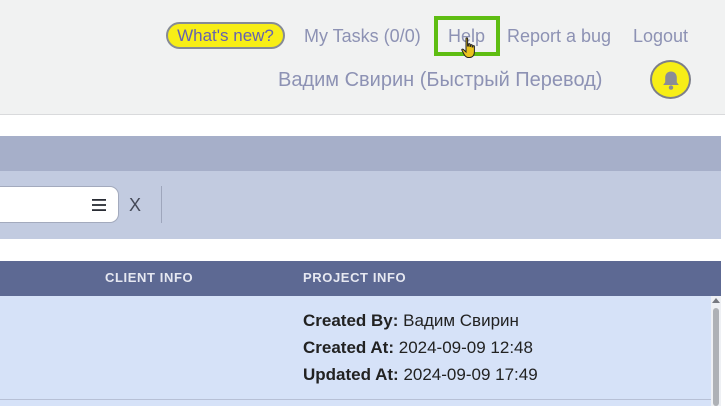 The image size is (725, 406). I want to click on column-header-client-info: CLIENT INFO, so click(149, 278).